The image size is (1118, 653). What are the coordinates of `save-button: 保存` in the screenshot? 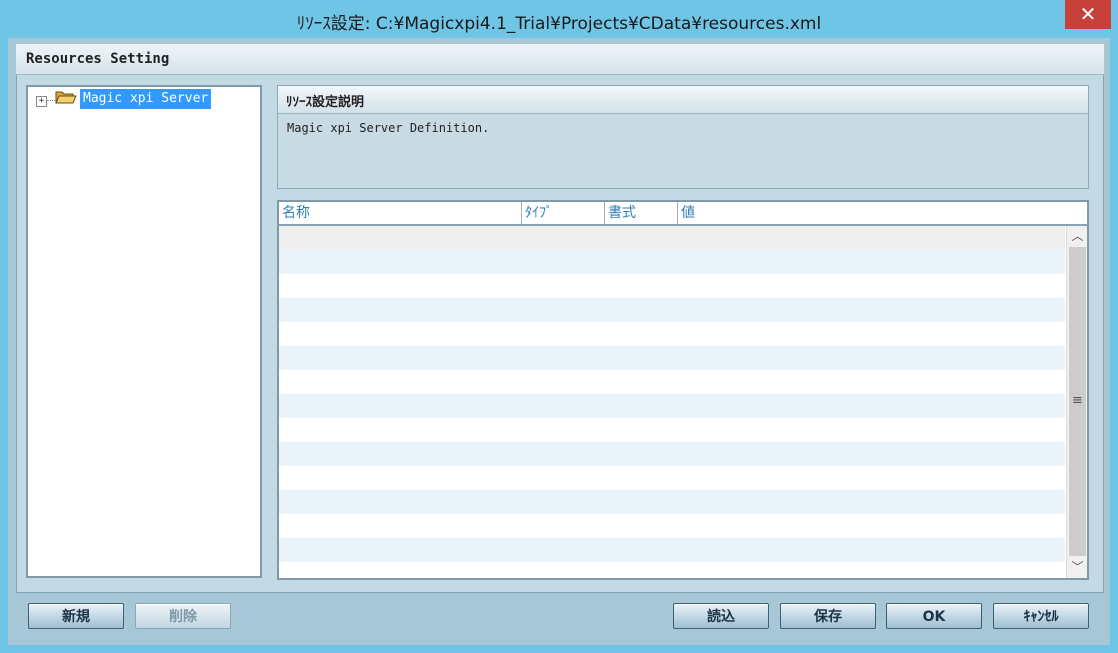 It's located at (828, 616).